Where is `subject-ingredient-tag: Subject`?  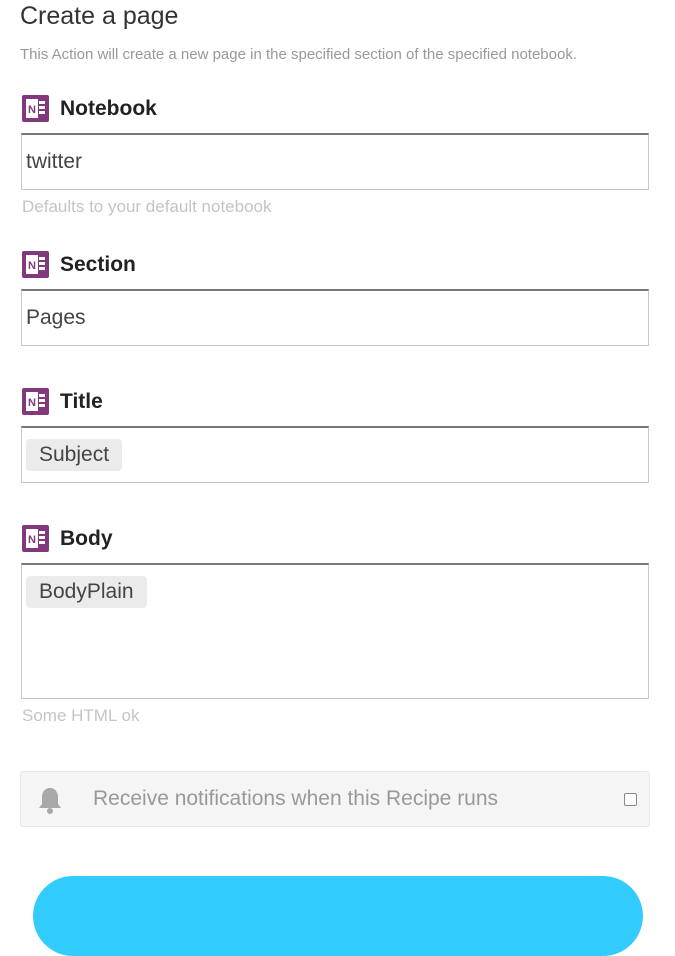
subject-ingredient-tag: Subject is located at coordinates (74, 455).